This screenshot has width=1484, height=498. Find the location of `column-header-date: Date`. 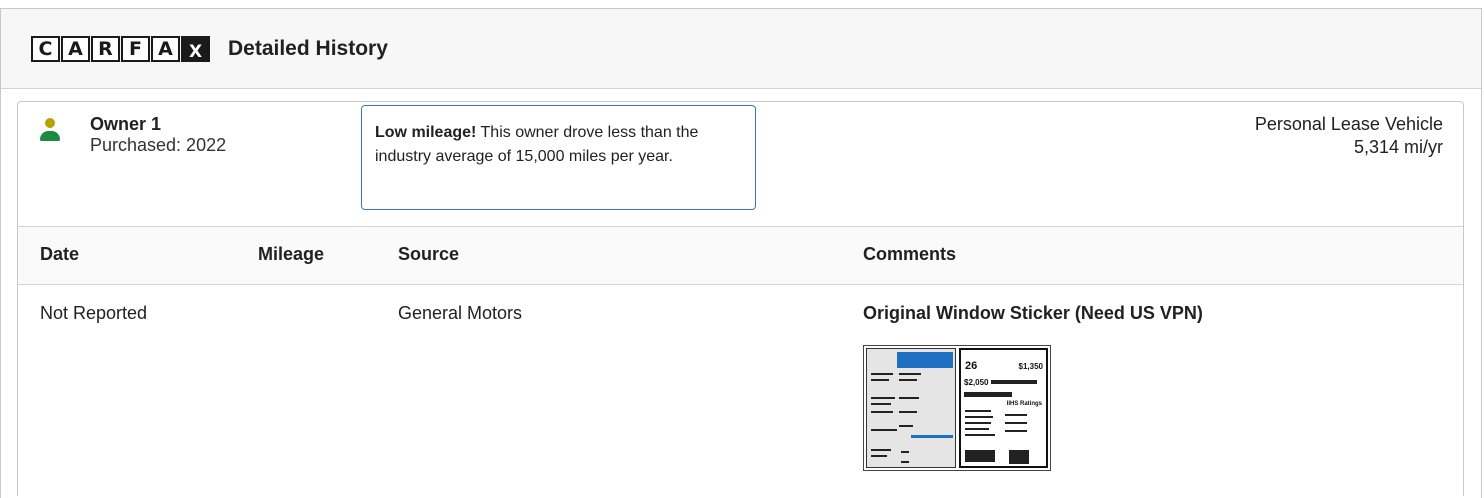

column-header-date: Date is located at coordinates (60, 254).